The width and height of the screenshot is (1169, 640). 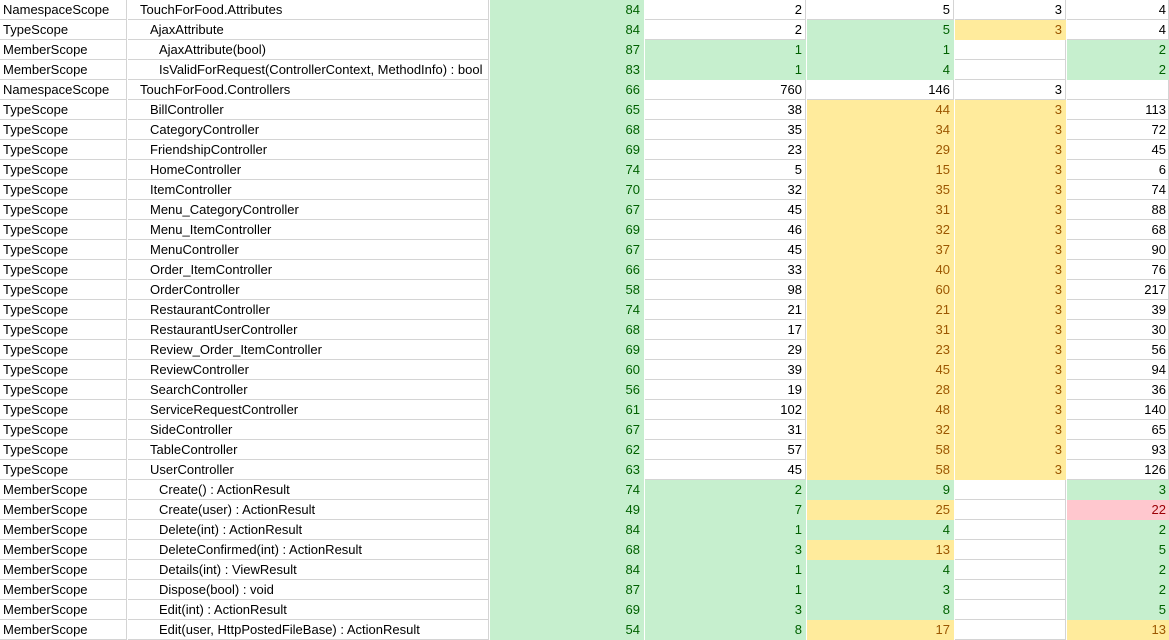 What do you see at coordinates (308, 470) in the screenshot?
I see `member-name-cell: UserController` at bounding box center [308, 470].